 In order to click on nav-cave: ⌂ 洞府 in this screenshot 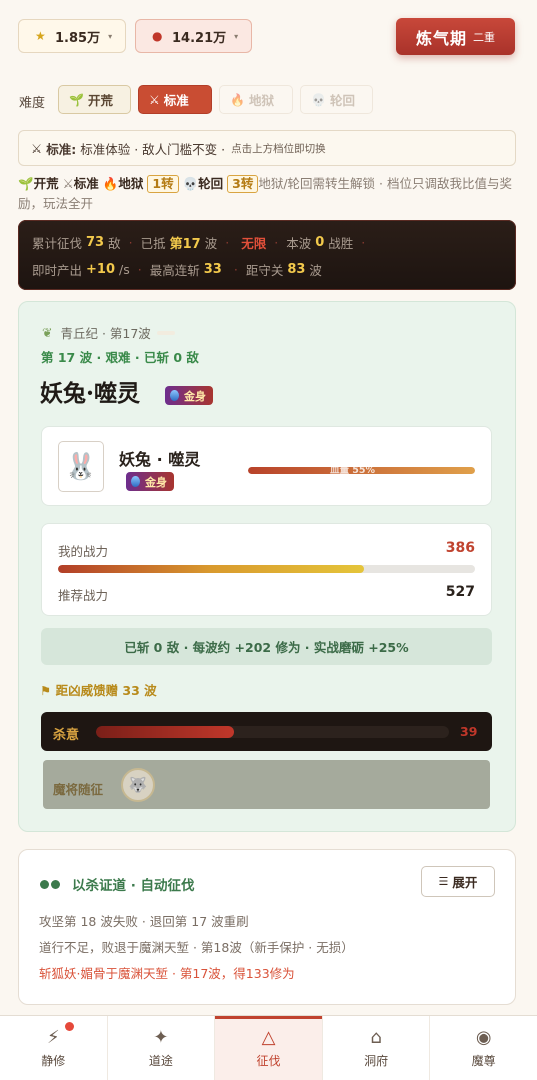, I will do `click(377, 1048)`.